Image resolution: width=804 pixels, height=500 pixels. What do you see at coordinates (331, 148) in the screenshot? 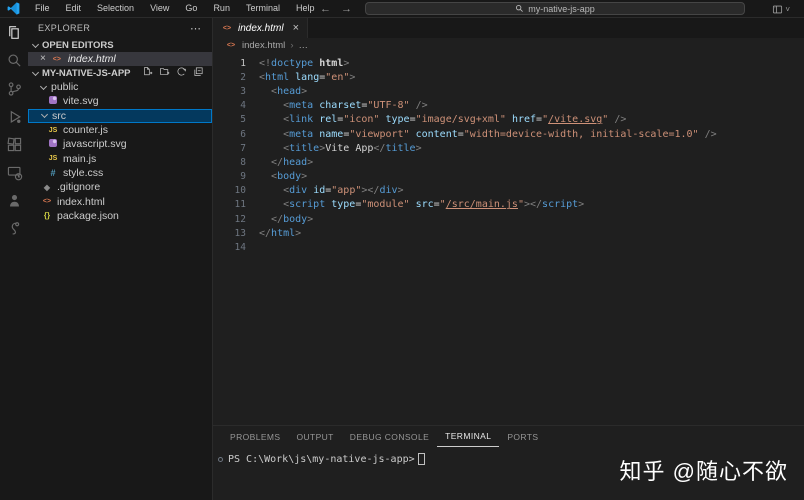
I see `code-line-7: 7 <title>Vite App</title>` at bounding box center [331, 148].